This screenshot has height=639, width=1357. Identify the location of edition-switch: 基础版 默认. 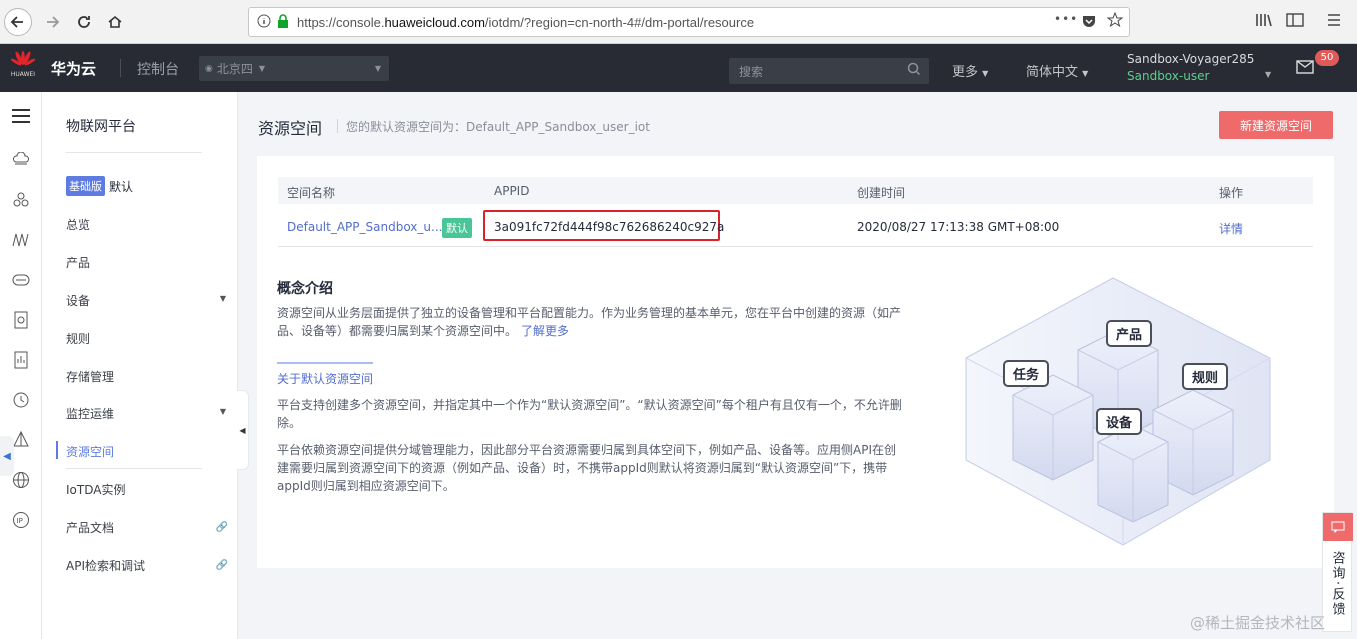
(99, 186).